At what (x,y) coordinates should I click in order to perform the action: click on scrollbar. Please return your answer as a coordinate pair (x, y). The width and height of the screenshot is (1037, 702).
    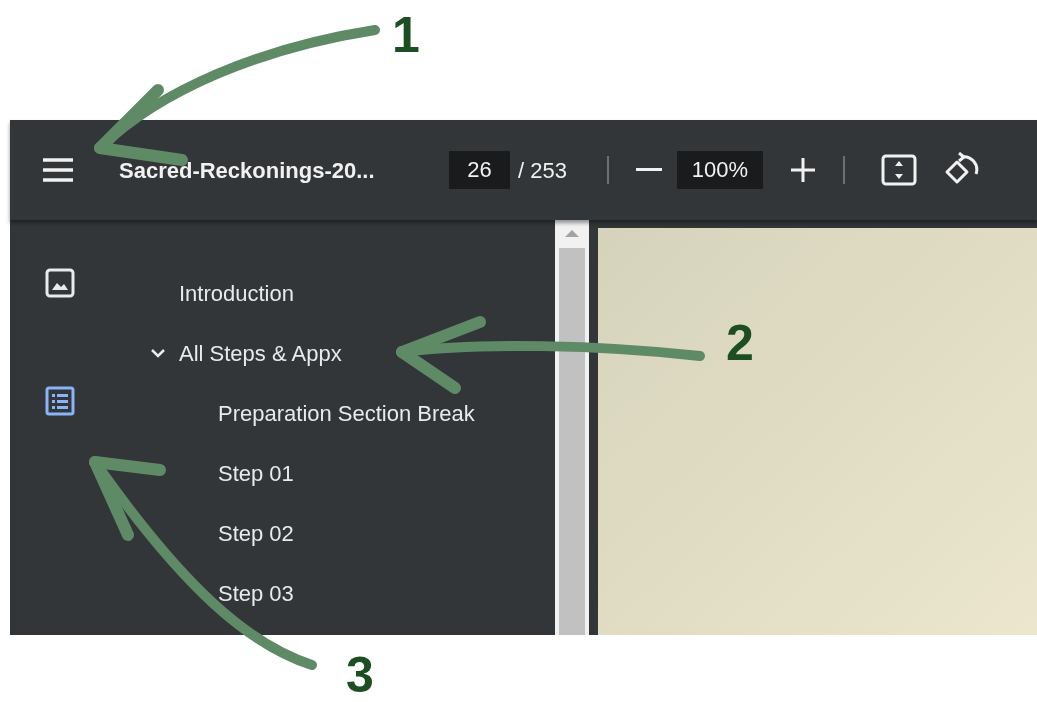
    Looking at the image, I should click on (572, 427).